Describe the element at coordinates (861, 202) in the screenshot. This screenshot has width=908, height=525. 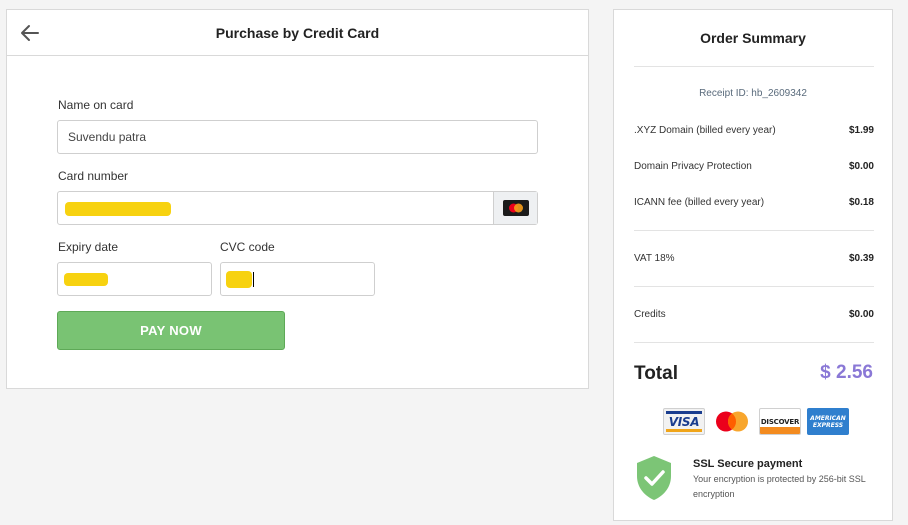
I see `line-item-amount: $0.18` at that location.